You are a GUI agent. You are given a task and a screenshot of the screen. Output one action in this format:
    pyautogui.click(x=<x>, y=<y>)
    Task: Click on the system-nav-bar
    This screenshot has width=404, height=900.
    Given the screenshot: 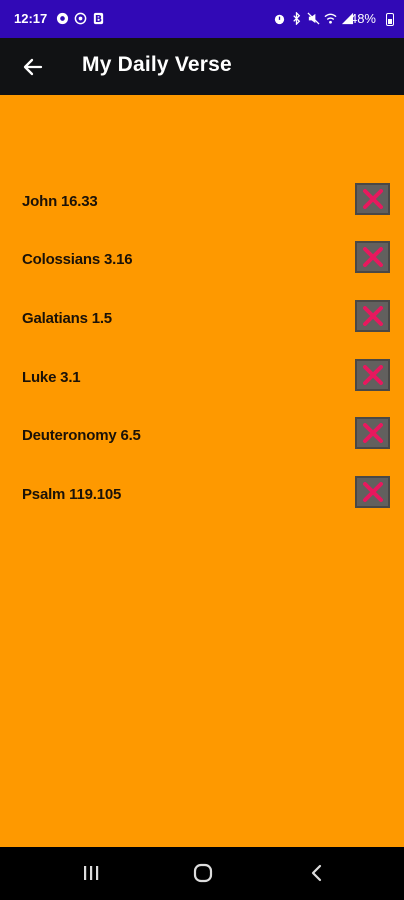 What is the action you would take?
    pyautogui.click(x=202, y=873)
    